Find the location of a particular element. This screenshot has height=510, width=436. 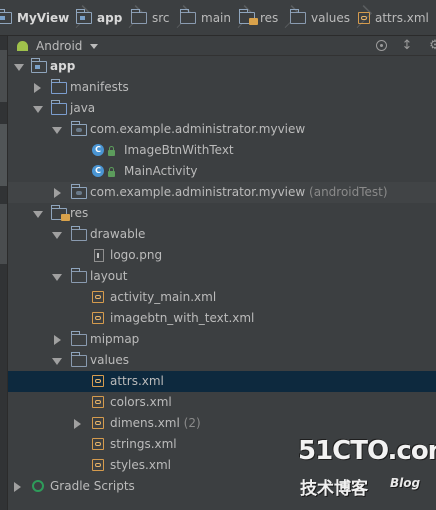

watermark-logo: 51CTO.com 技术博客 Blog is located at coordinates (367, 467).